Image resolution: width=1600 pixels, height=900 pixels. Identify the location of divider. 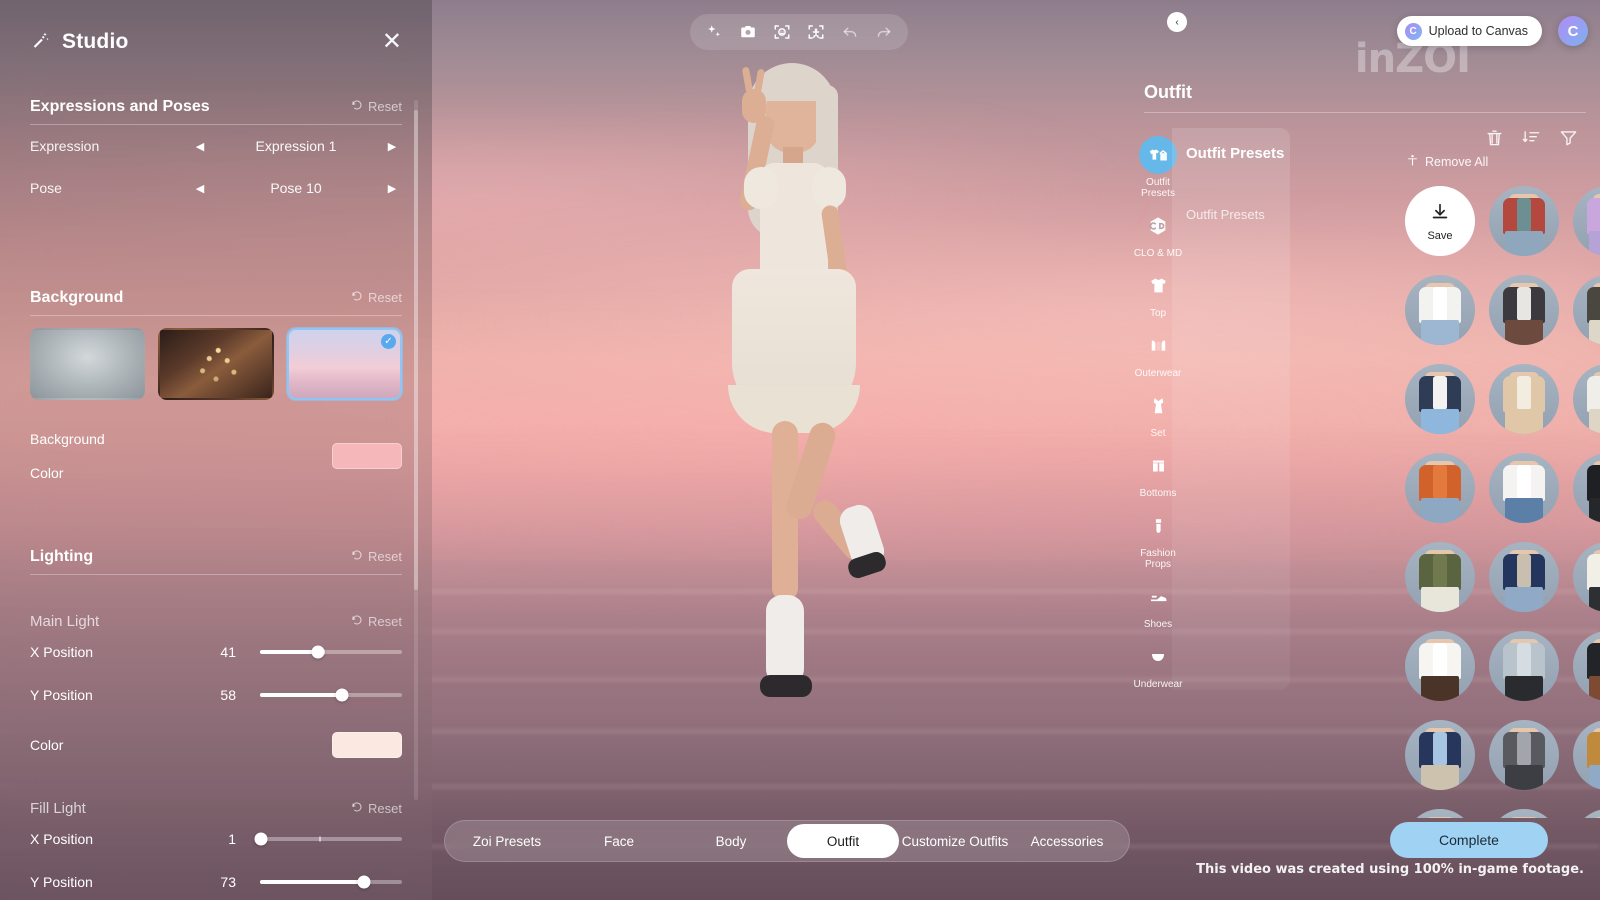
(1365, 112).